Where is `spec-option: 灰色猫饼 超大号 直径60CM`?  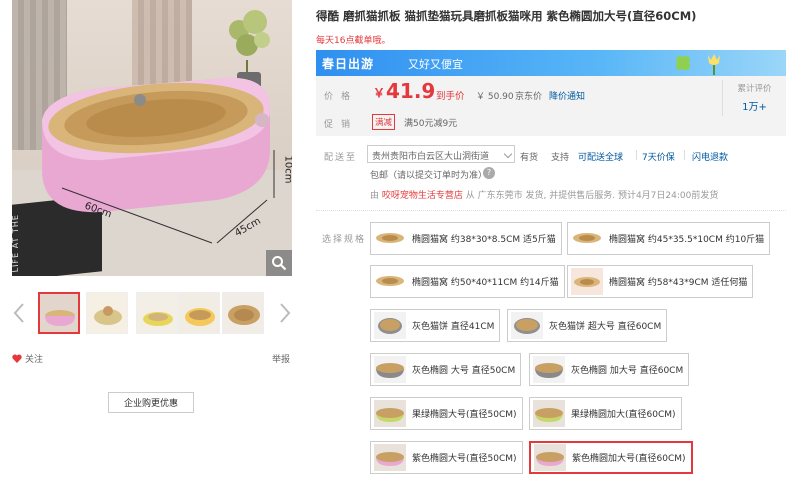
spec-option: 灰色猫饼 超大号 直径60CM is located at coordinates (587, 325).